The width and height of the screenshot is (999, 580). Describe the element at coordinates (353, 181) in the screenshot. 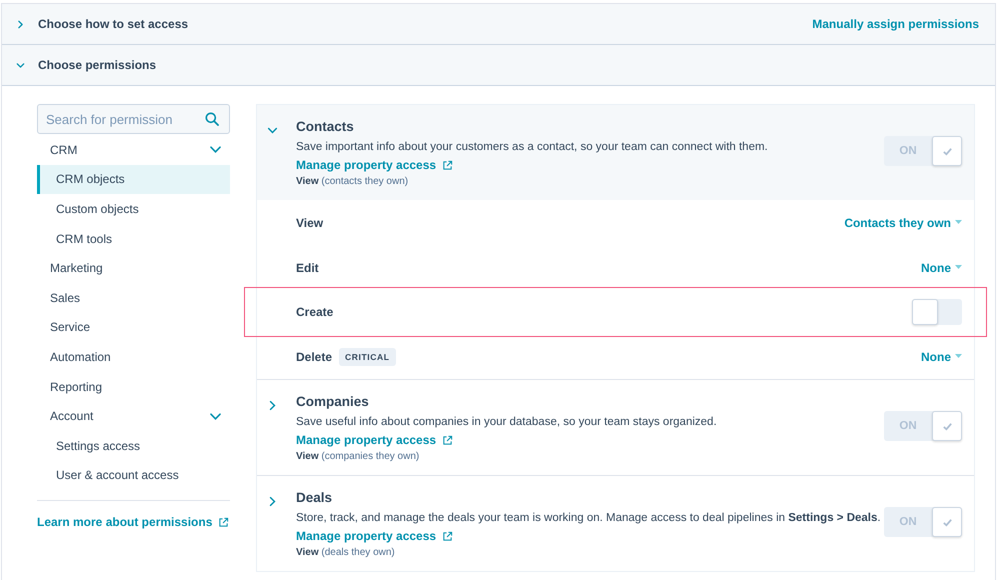

I see `access-summary: View (contacts they own)` at that location.